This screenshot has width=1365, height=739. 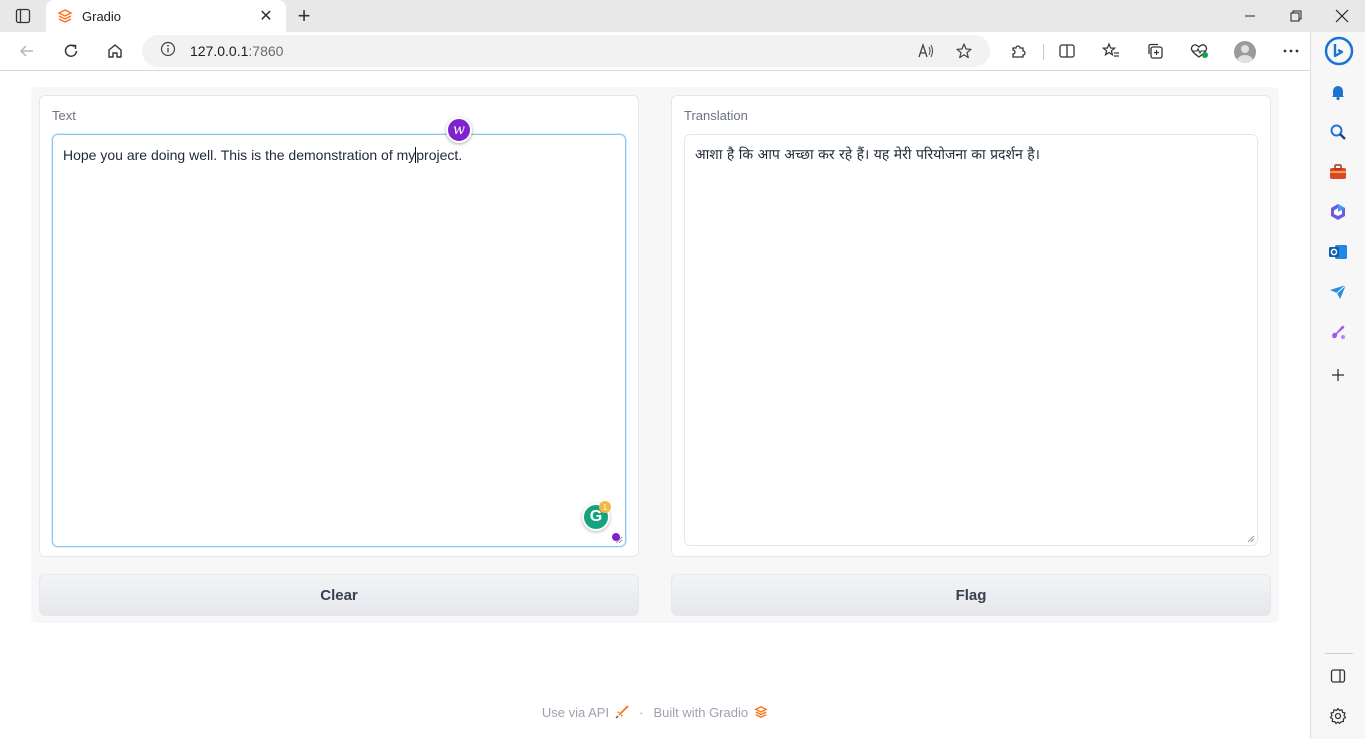 What do you see at coordinates (439, 155) in the screenshot?
I see `input-text-after-caret: project.` at bounding box center [439, 155].